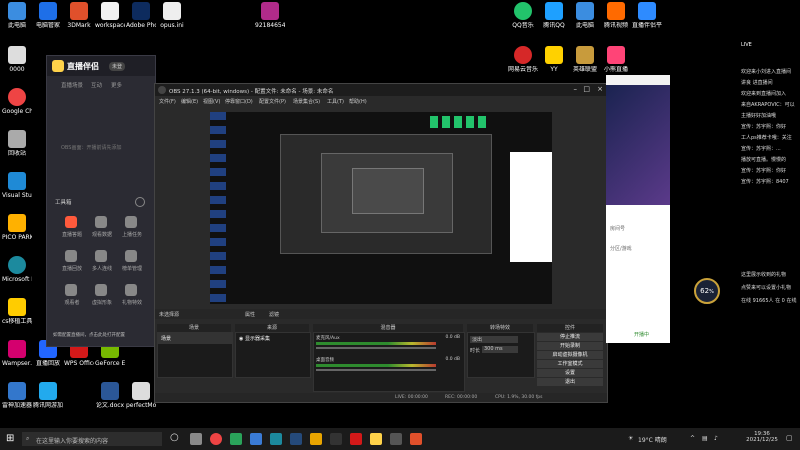 The image size is (800, 450). I want to click on desktop-icon-tencent-acc: 腾讯网游加速器, so click(48, 395).